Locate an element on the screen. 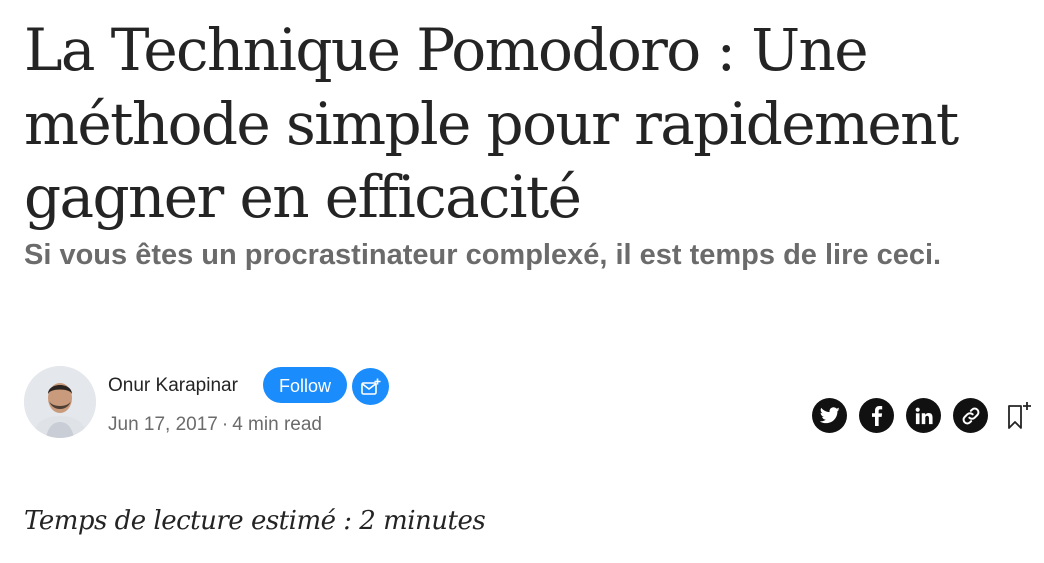 The image size is (1044, 563). avatar-image is located at coordinates (60, 402).